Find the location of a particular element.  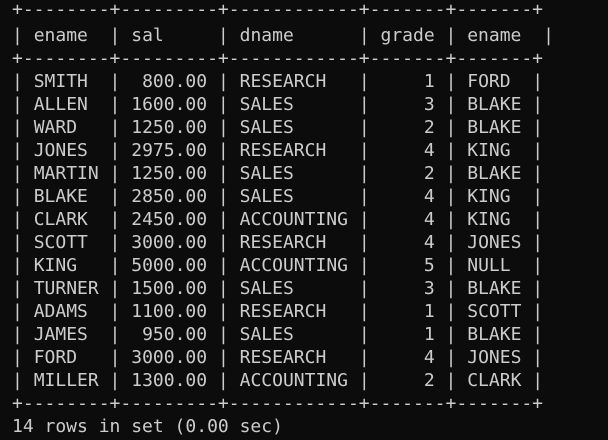

column-header-ename: ename is located at coordinates (60, 35).